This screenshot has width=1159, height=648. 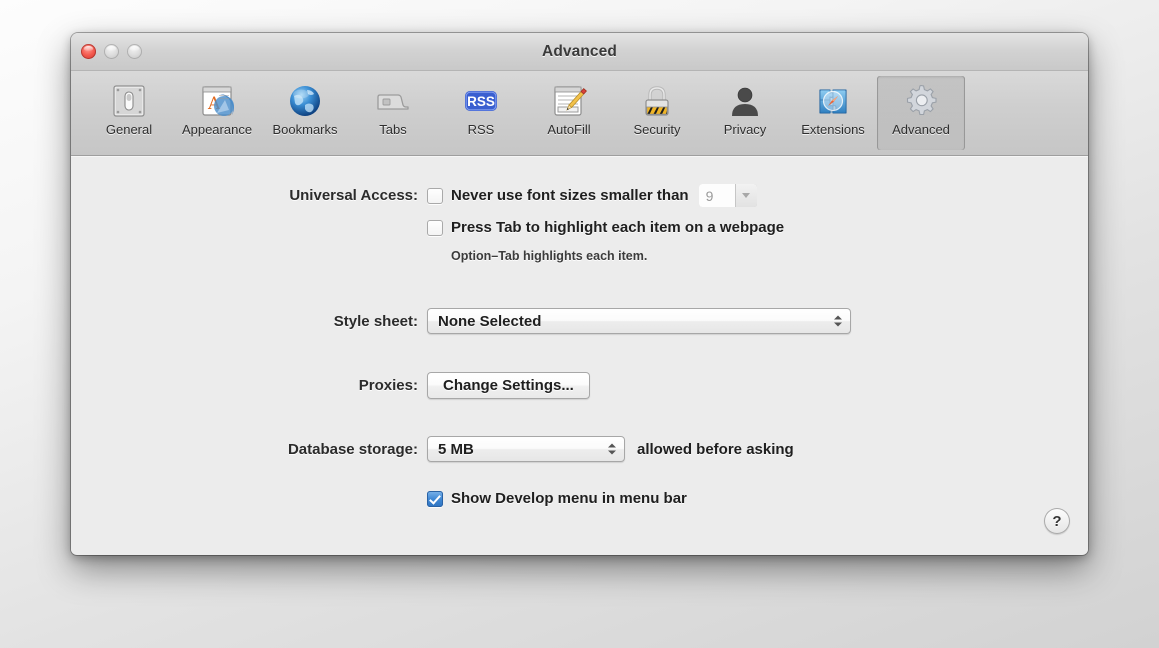 I want to click on autofill-icon, so click(x=569, y=101).